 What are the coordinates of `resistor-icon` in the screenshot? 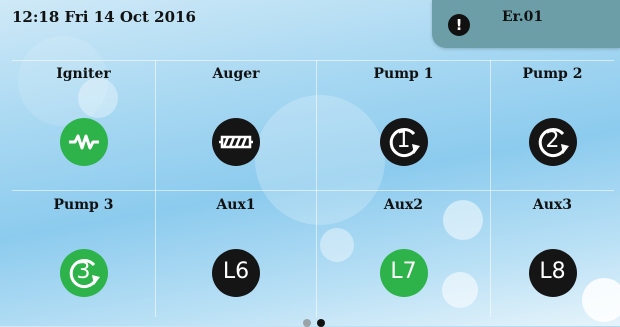 It's located at (83, 142).